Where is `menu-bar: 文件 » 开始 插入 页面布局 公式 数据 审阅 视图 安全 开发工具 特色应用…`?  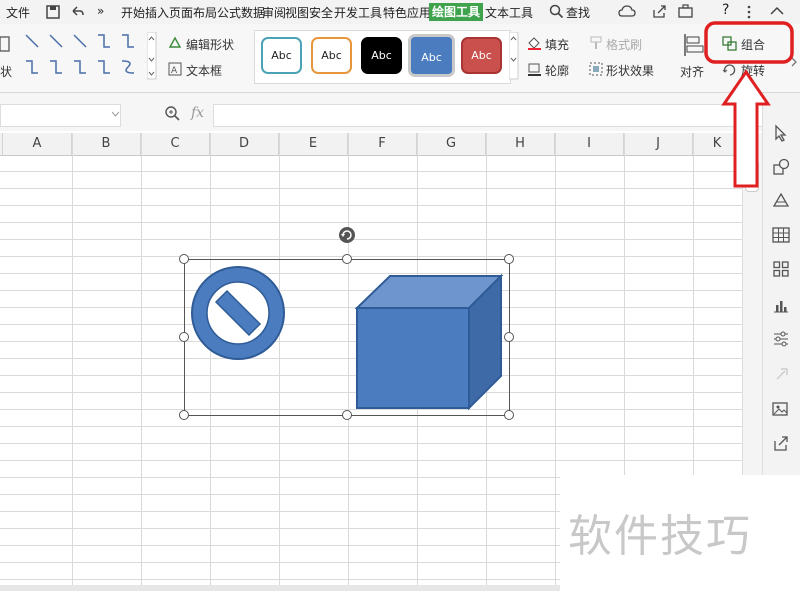 menu-bar: 文件 » 开始 插入 页面布局 公式 数据 审阅 视图 安全 开发工具 特色应用… is located at coordinates (400, 12).